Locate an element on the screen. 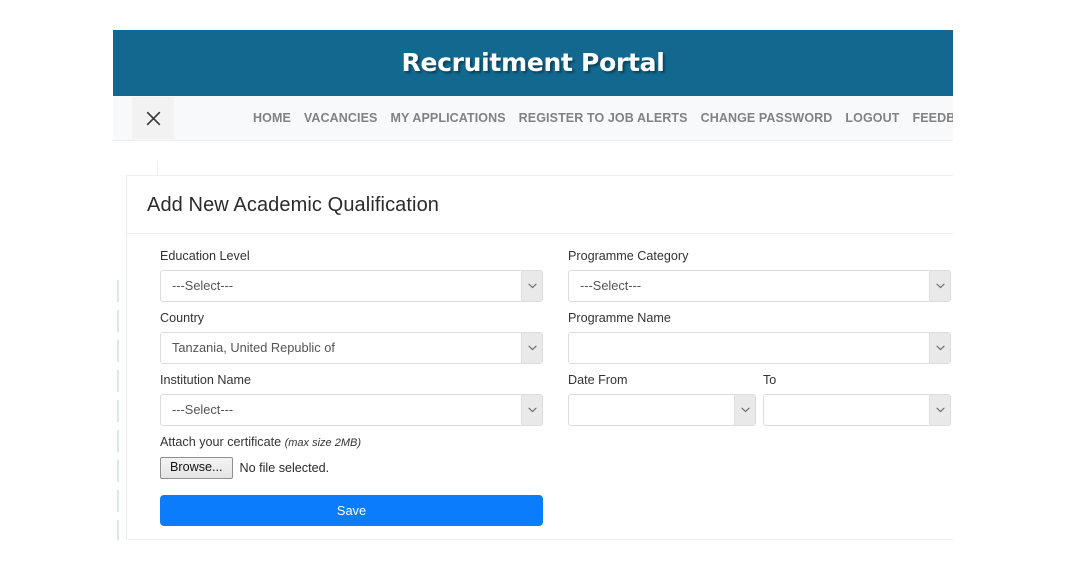  programme-name-label: Programme Name is located at coordinates (619, 318).